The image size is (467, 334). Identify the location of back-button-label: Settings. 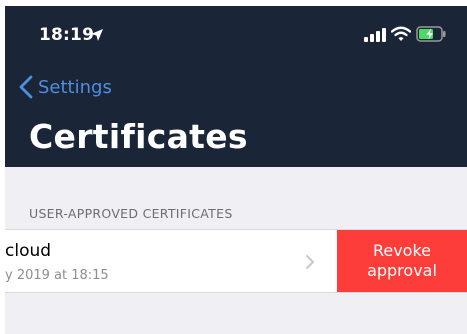
(75, 87).